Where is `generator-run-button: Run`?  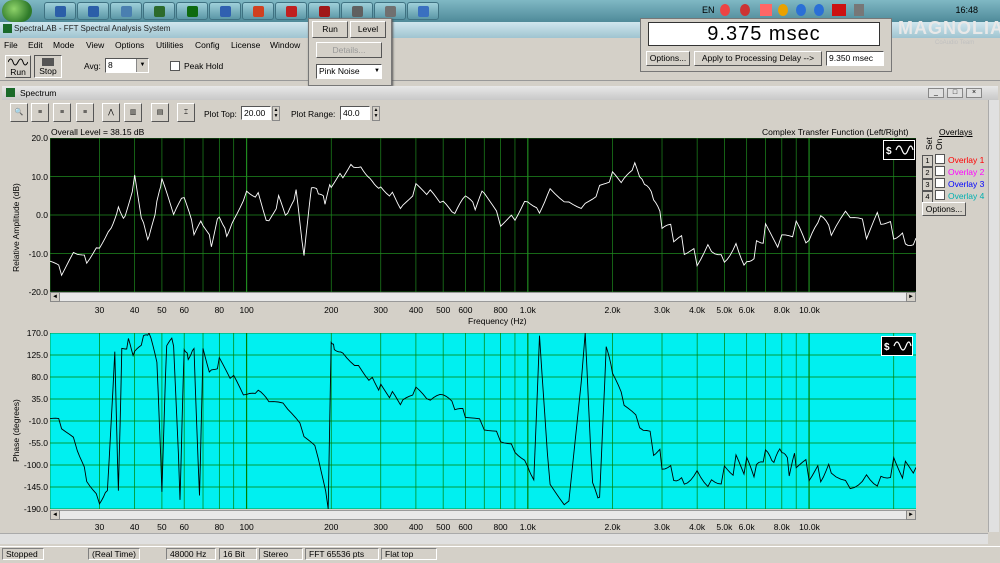
generator-run-button: Run is located at coordinates (330, 29).